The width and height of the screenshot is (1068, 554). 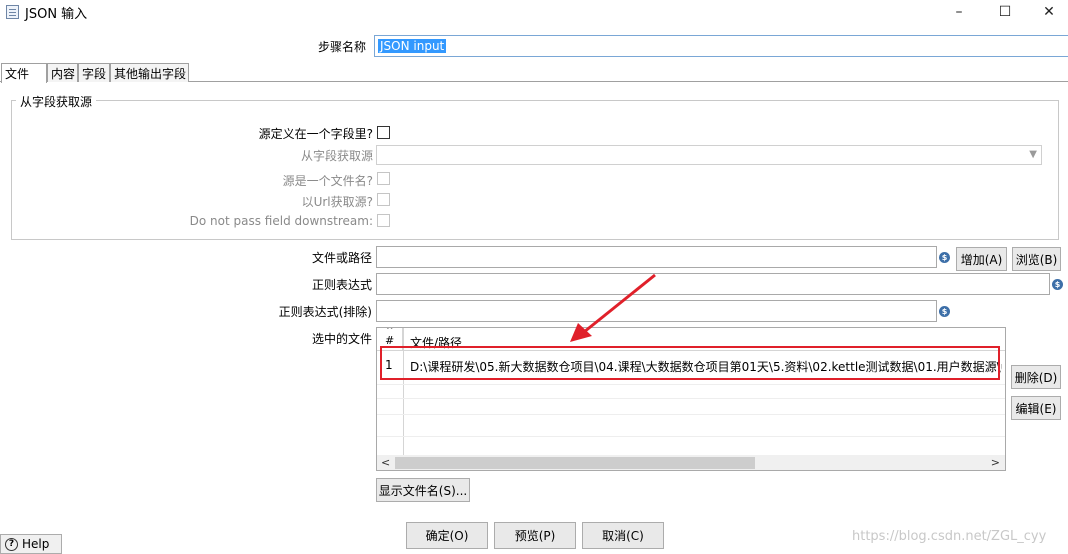 I want to click on delete-button: 删除(D), so click(x=1036, y=377).